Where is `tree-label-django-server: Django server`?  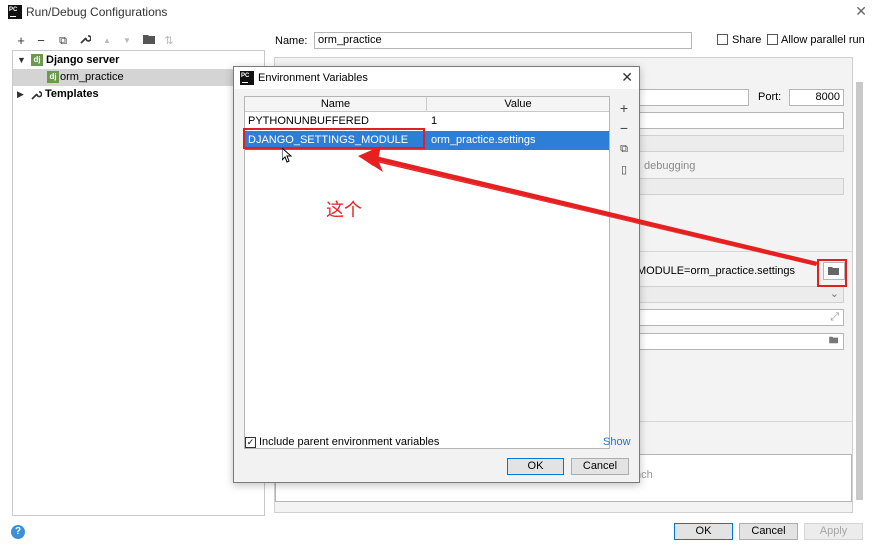
tree-label-django-server: Django server is located at coordinates (83, 60).